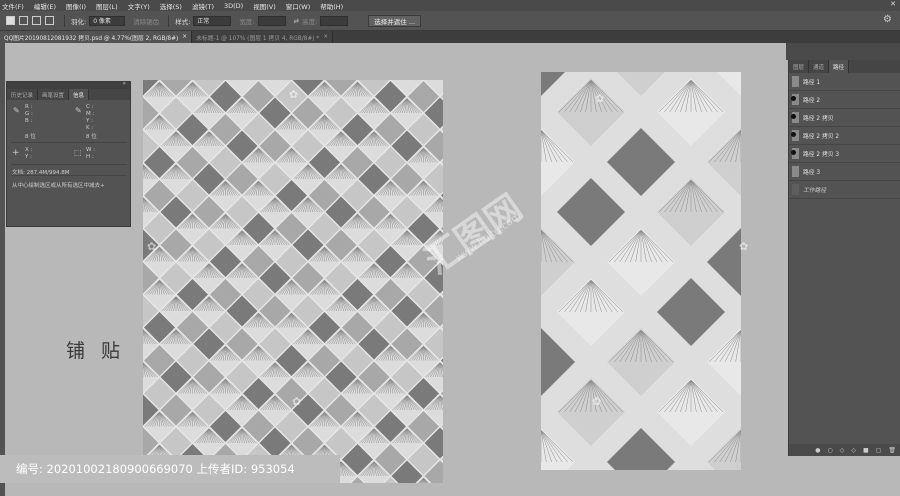 This screenshot has width=900, height=496. I want to click on image-info-footer: 编号: 20201002180900669070 上传者ID: 953054, so click(170, 469).